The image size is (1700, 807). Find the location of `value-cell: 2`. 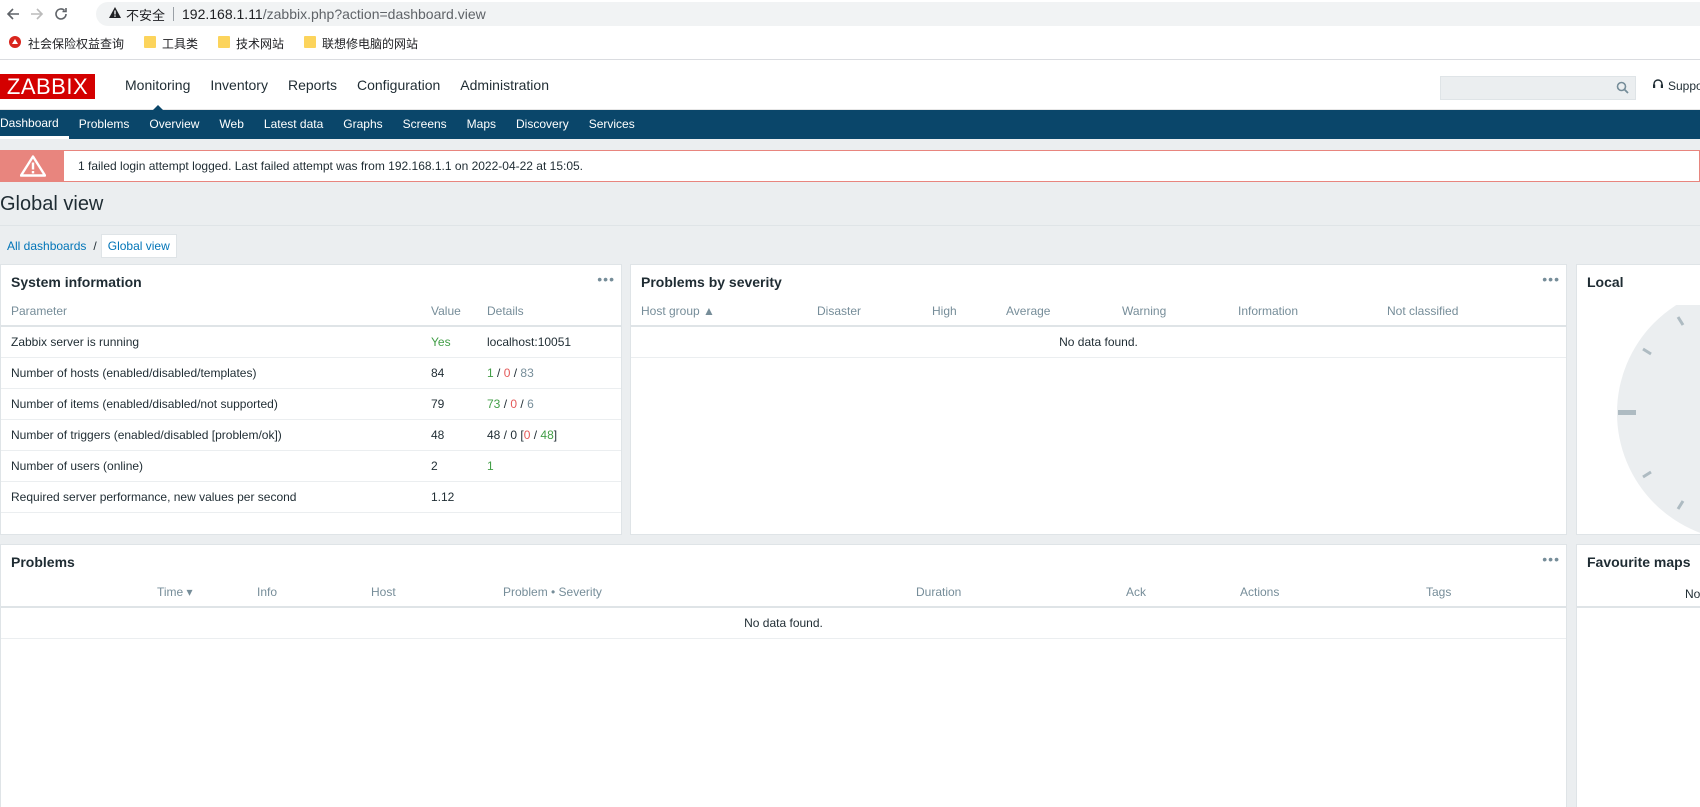

value-cell: 2 is located at coordinates (449, 466).